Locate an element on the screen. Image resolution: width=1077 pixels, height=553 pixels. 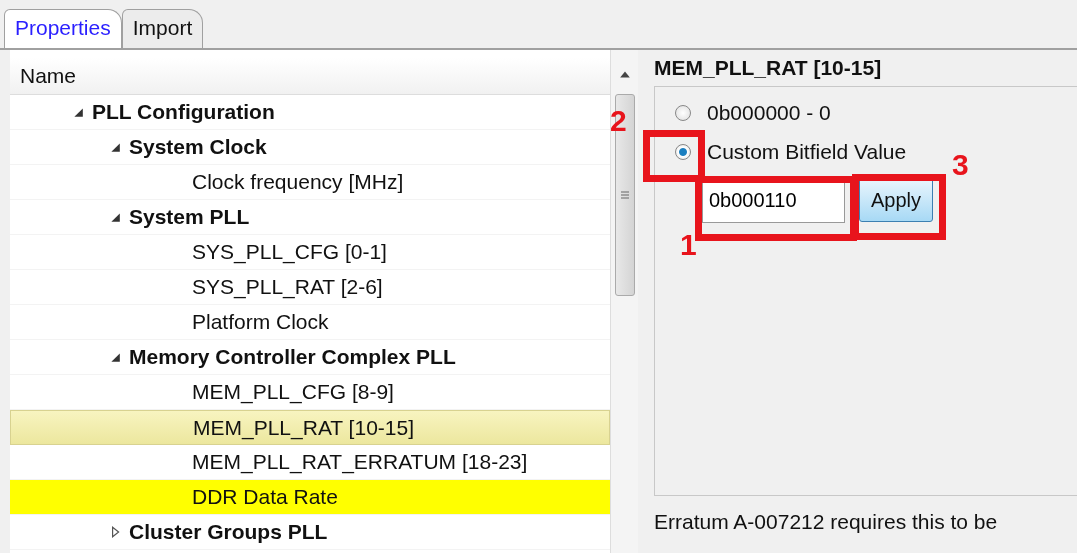
tree-row: SYS_PLL_CFG [0-1] is located at coordinates (310, 252).